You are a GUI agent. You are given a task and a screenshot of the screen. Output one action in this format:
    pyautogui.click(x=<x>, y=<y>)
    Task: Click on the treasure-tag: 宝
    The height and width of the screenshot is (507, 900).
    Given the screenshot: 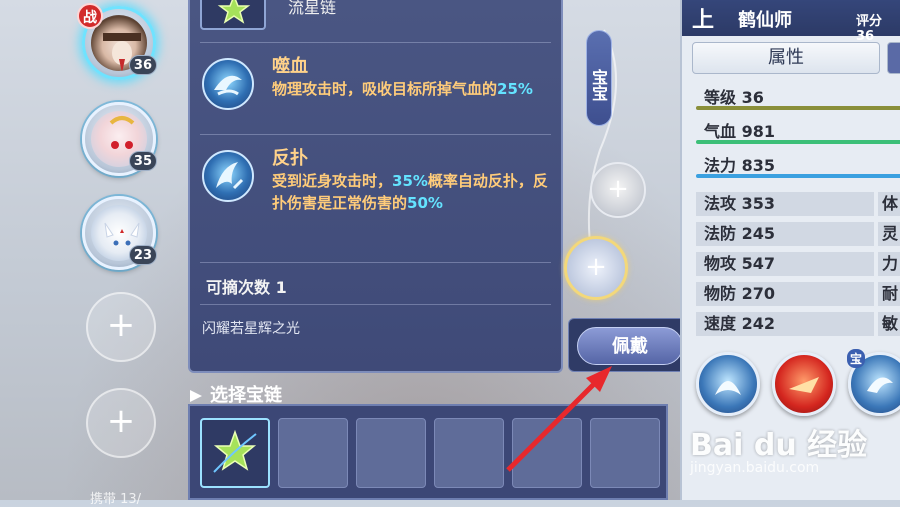 What is the action you would take?
    pyautogui.click(x=856, y=358)
    